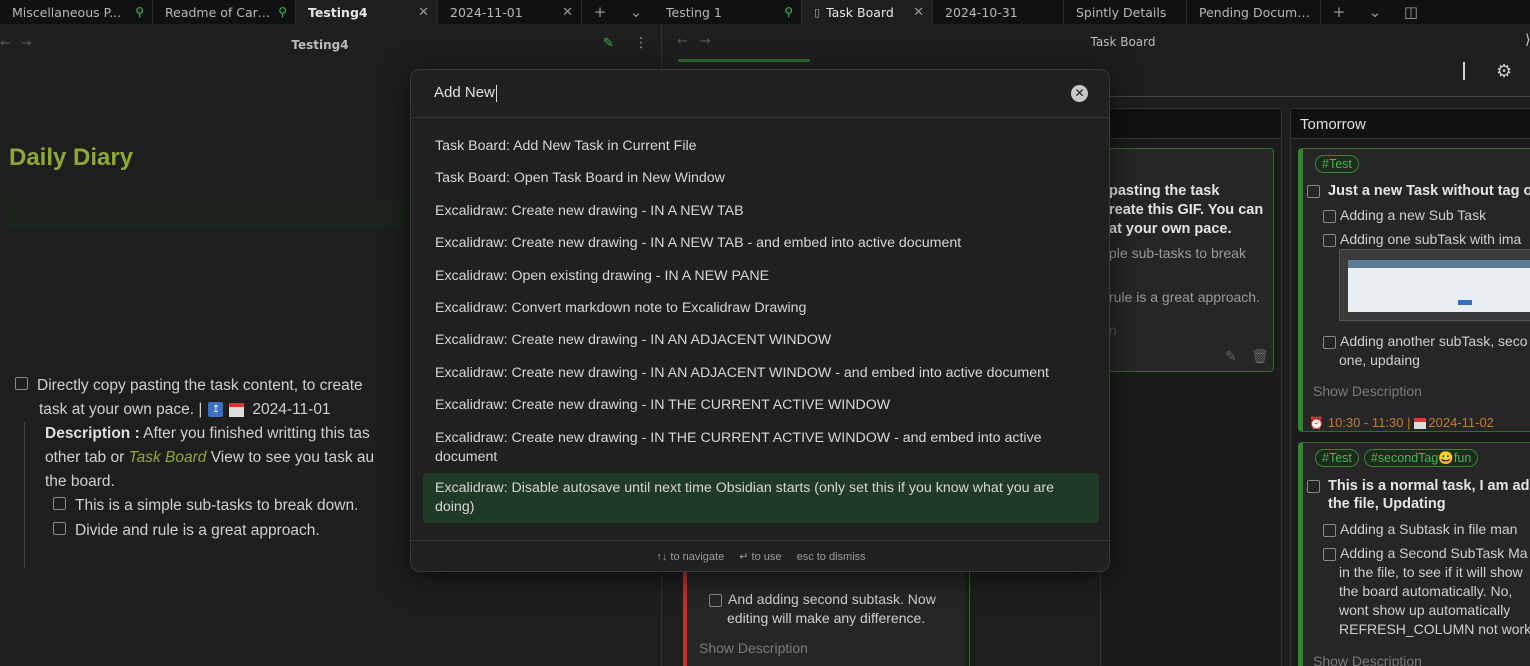 The height and width of the screenshot is (666, 1530). Describe the element at coordinates (1191, 124) in the screenshot. I see `column-header` at that location.